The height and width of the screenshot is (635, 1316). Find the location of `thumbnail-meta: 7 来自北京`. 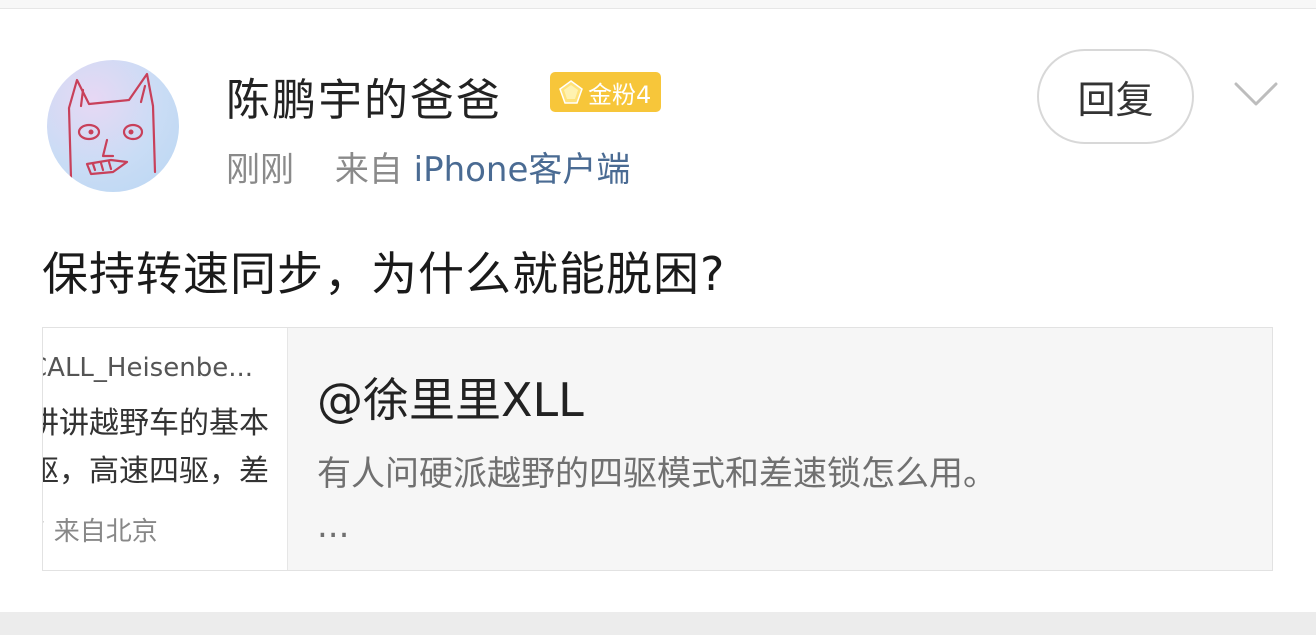

thumbnail-meta: 7 来自北京 is located at coordinates (100, 532).